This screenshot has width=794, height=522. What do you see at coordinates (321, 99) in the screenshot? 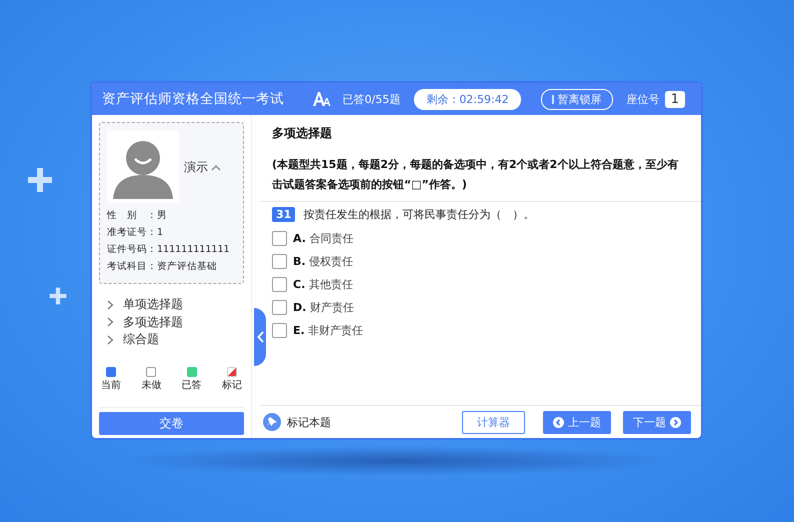
I see `font-size-icon` at bounding box center [321, 99].